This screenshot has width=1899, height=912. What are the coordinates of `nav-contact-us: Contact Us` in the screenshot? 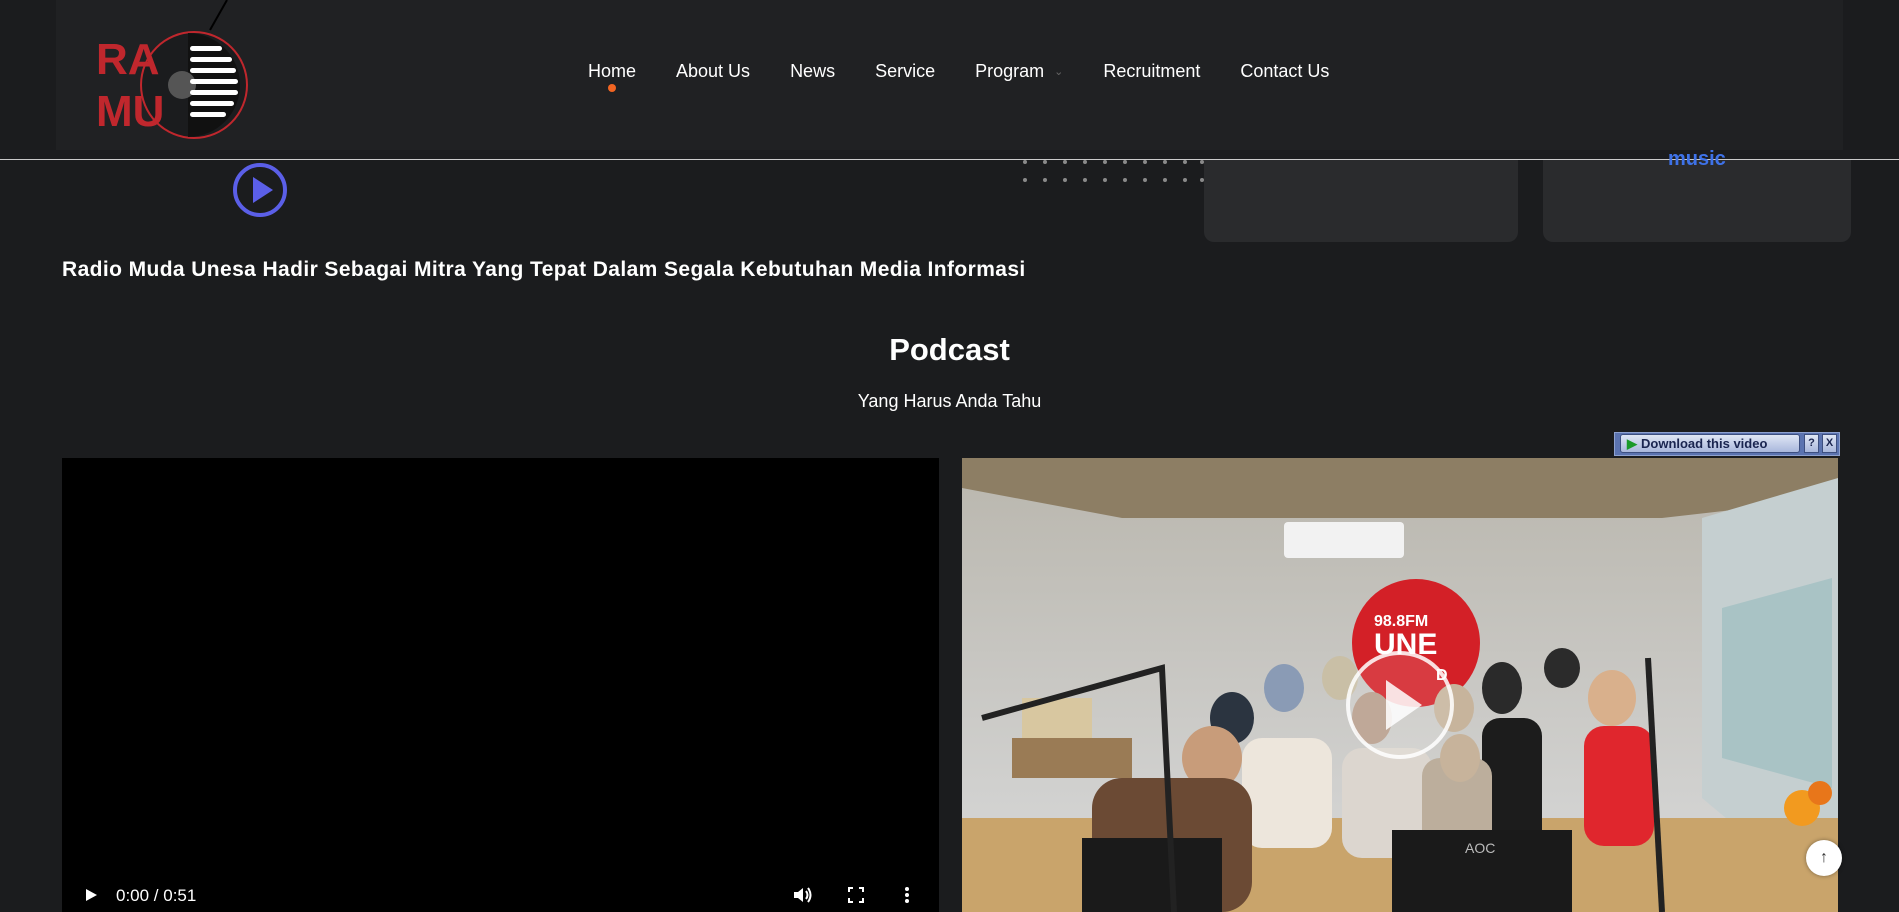 It's located at (1284, 71).